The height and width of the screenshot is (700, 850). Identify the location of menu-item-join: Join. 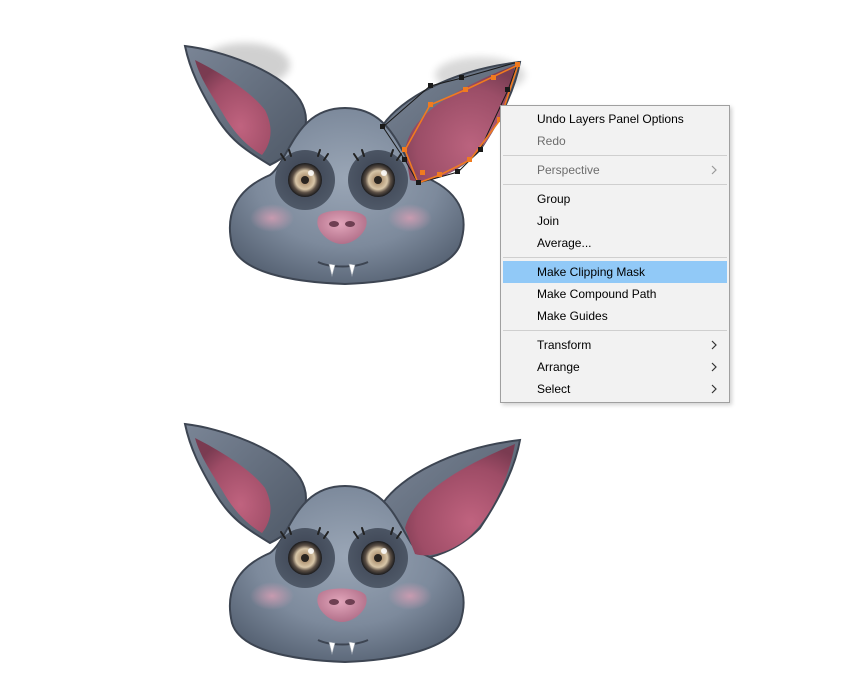
(615, 221).